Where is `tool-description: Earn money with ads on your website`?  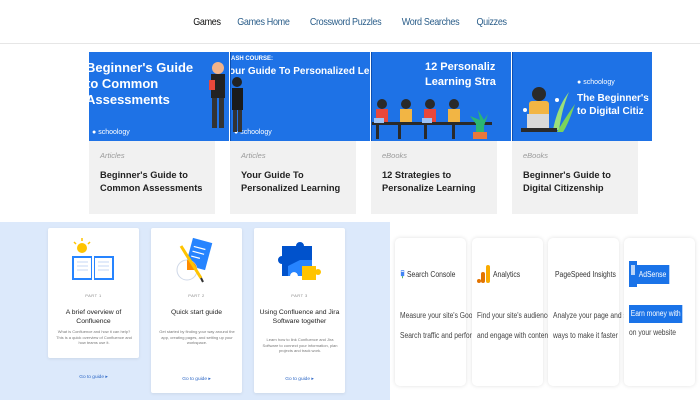 tool-description: Earn money with ads on your website is located at coordinates (661, 324).